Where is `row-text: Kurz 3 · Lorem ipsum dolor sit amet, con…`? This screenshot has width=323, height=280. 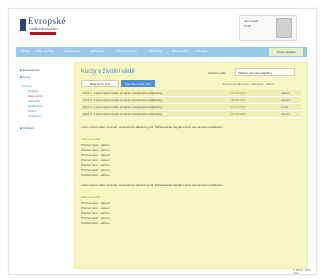
row-text: Kurz 3 · Lorem ipsum dolor sit amet, con… is located at coordinates (122, 107).